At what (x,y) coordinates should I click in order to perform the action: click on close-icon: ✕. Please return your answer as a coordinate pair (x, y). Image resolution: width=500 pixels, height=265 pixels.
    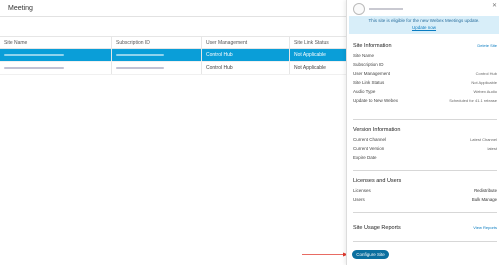
    Looking at the image, I should click on (494, 5).